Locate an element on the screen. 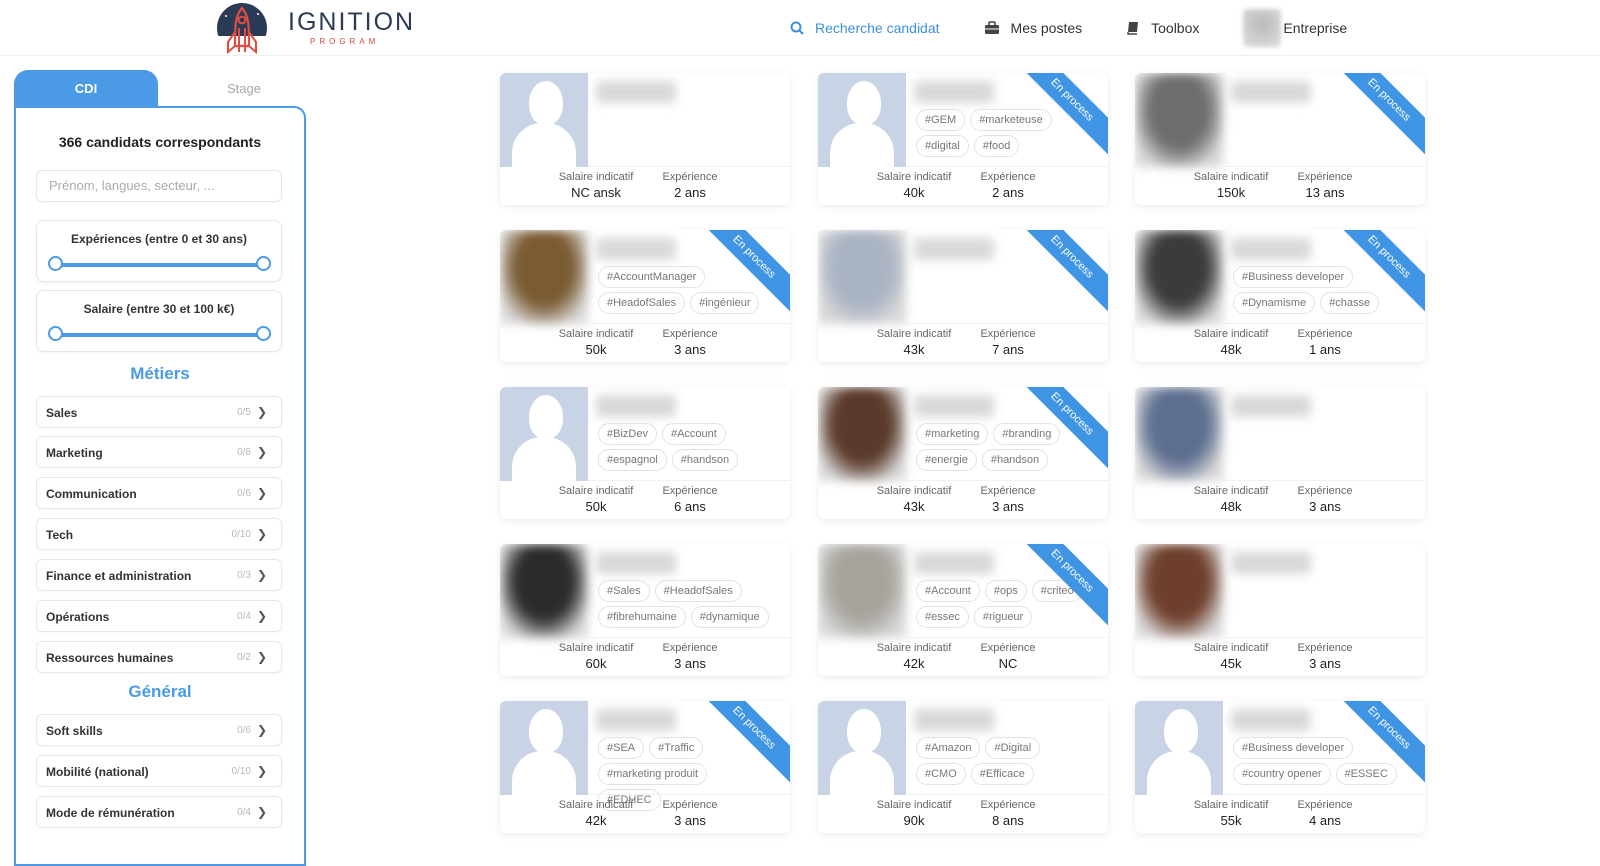  metiers-title: Métiers is located at coordinates (160, 373).